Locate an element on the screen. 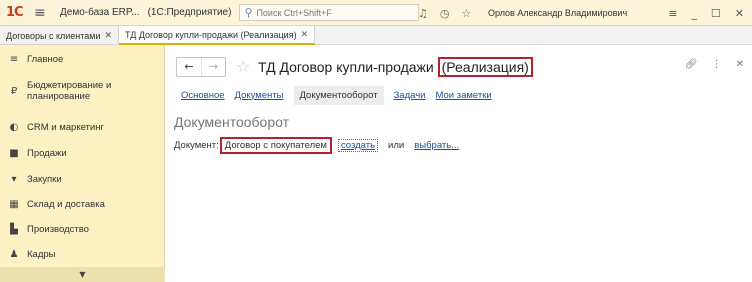  subnav-docflow: Документооборот is located at coordinates (338, 95).